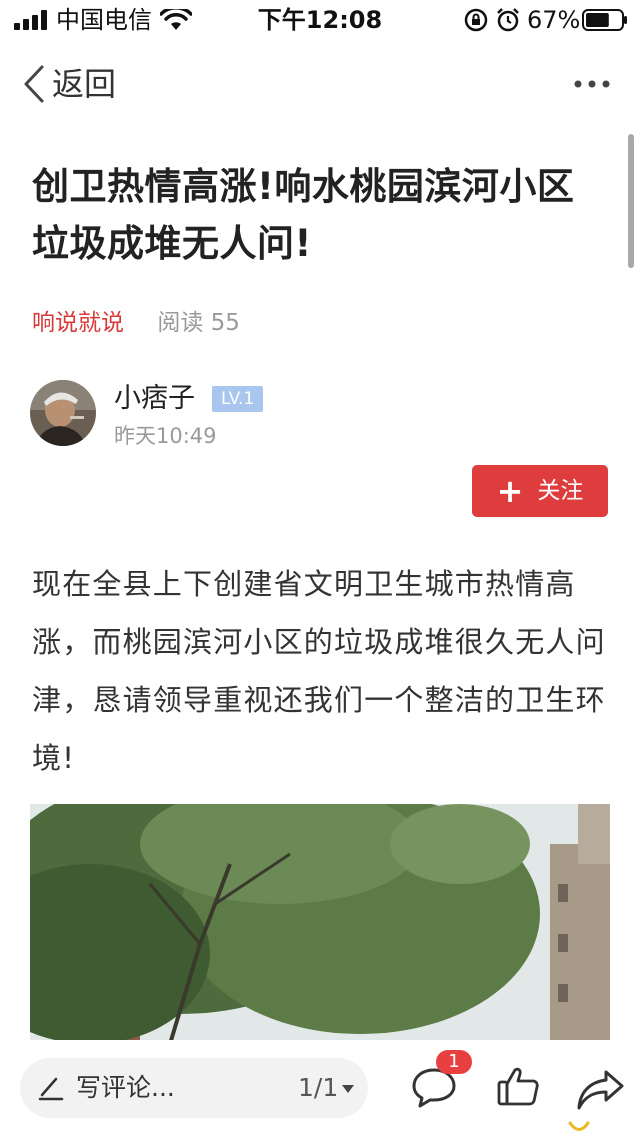 The image size is (640, 1136). I want to click on article-title: 创卫热情高涨!响水桃园滨河小区垃圾成堆无人问!, so click(317, 215).